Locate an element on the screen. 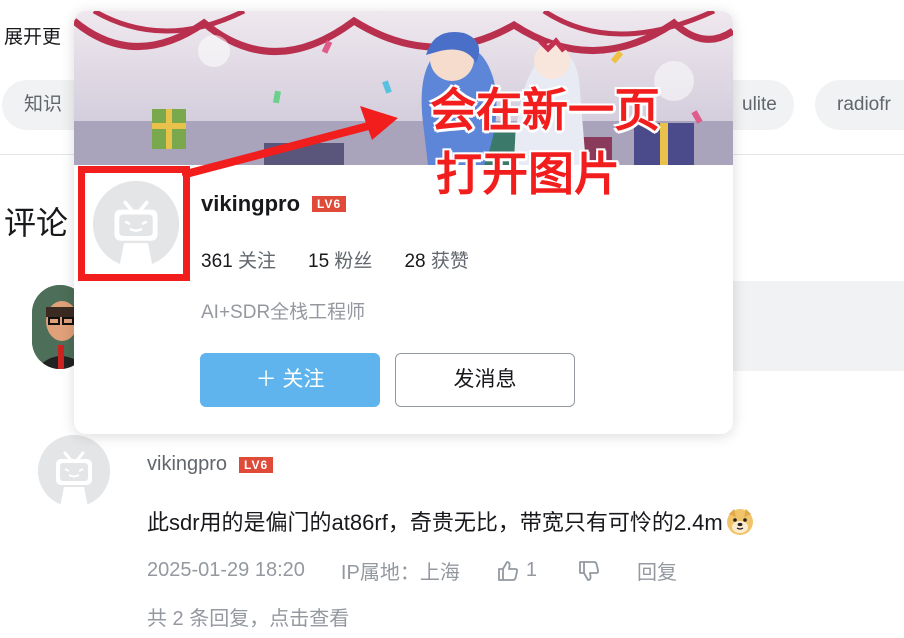 The height and width of the screenshot is (638, 904). send-message-button: 发消息 is located at coordinates (485, 380).